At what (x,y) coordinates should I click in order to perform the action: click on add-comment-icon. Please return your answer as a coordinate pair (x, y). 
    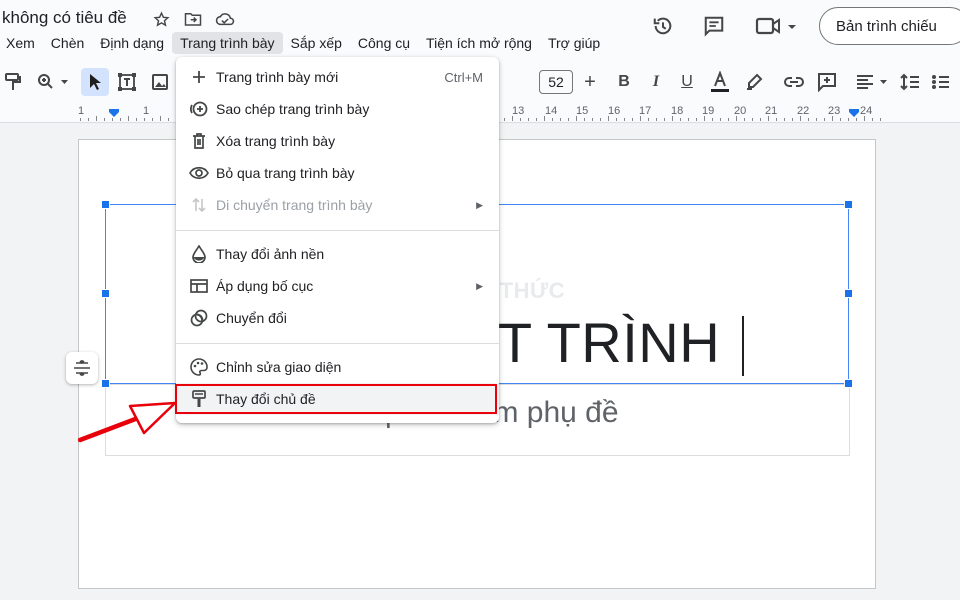
    Looking at the image, I should click on (827, 82).